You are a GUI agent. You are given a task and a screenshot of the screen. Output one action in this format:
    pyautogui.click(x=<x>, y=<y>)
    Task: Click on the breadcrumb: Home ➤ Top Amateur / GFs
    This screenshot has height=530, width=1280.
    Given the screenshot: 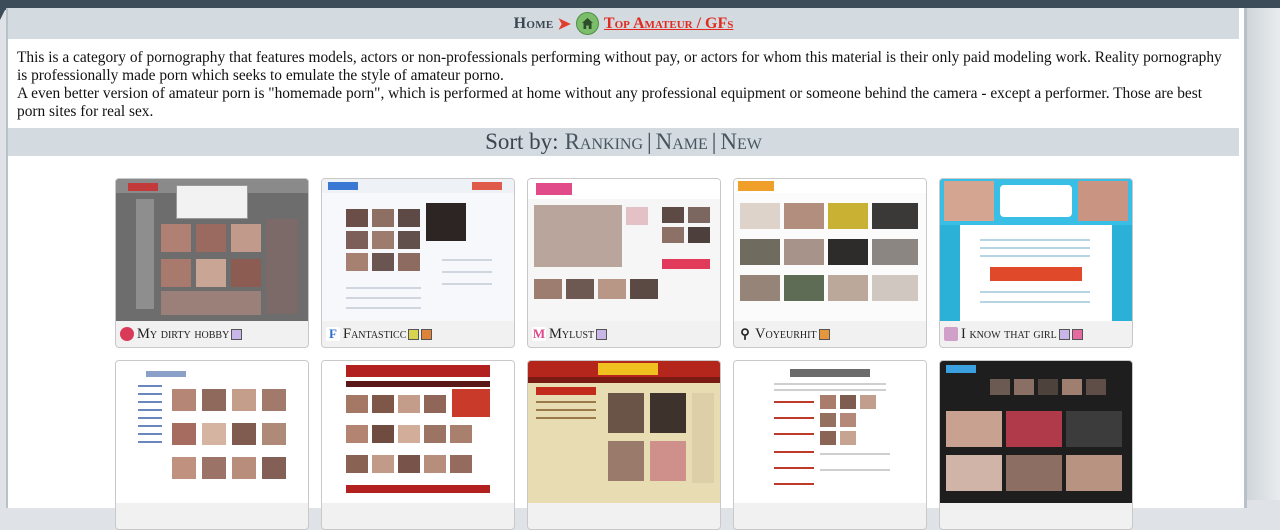 What is the action you would take?
    pyautogui.click(x=623, y=23)
    